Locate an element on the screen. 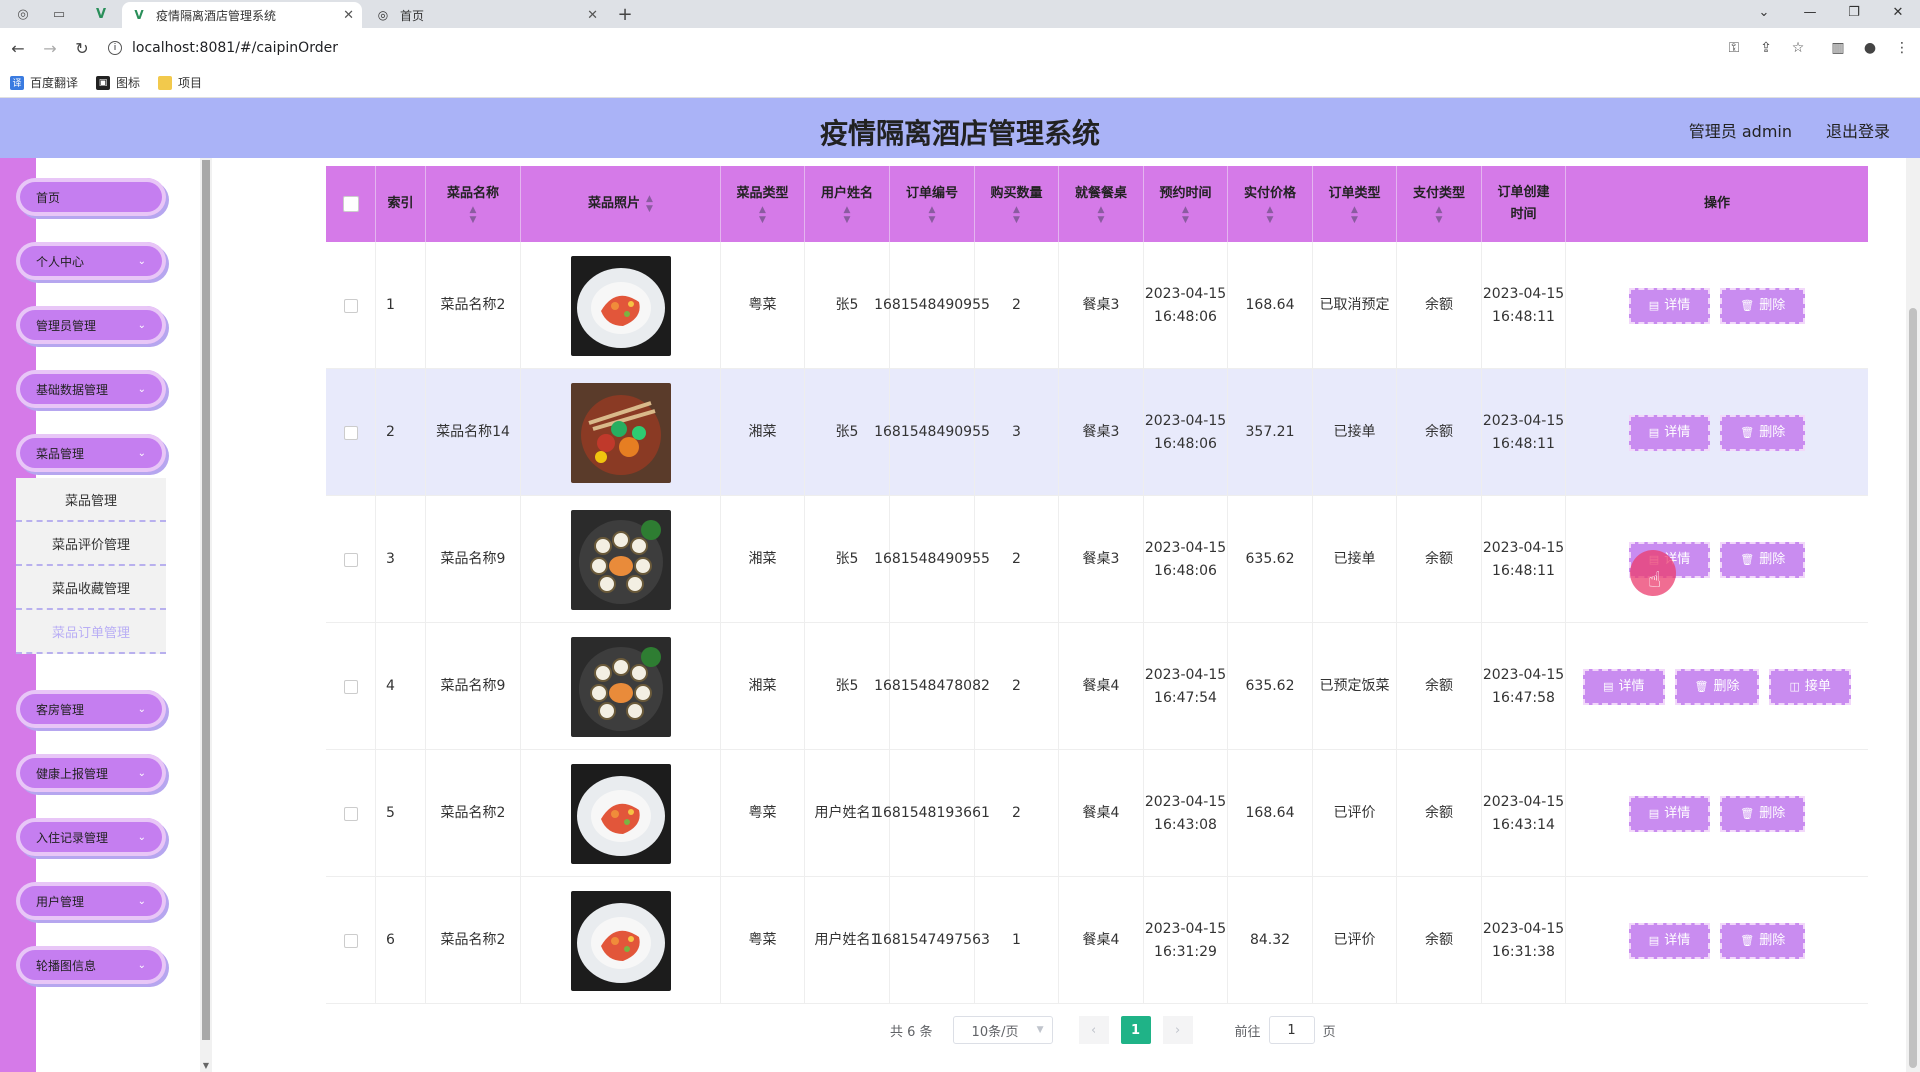 The width and height of the screenshot is (1920, 1072). sidebar-item: 基础数据管理 ⌄ is located at coordinates (91, 389).